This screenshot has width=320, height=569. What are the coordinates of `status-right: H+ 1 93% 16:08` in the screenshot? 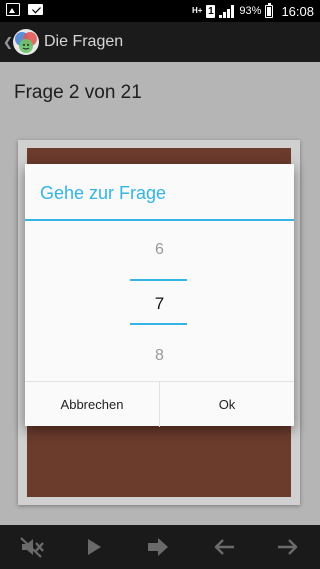 It's located at (252, 10).